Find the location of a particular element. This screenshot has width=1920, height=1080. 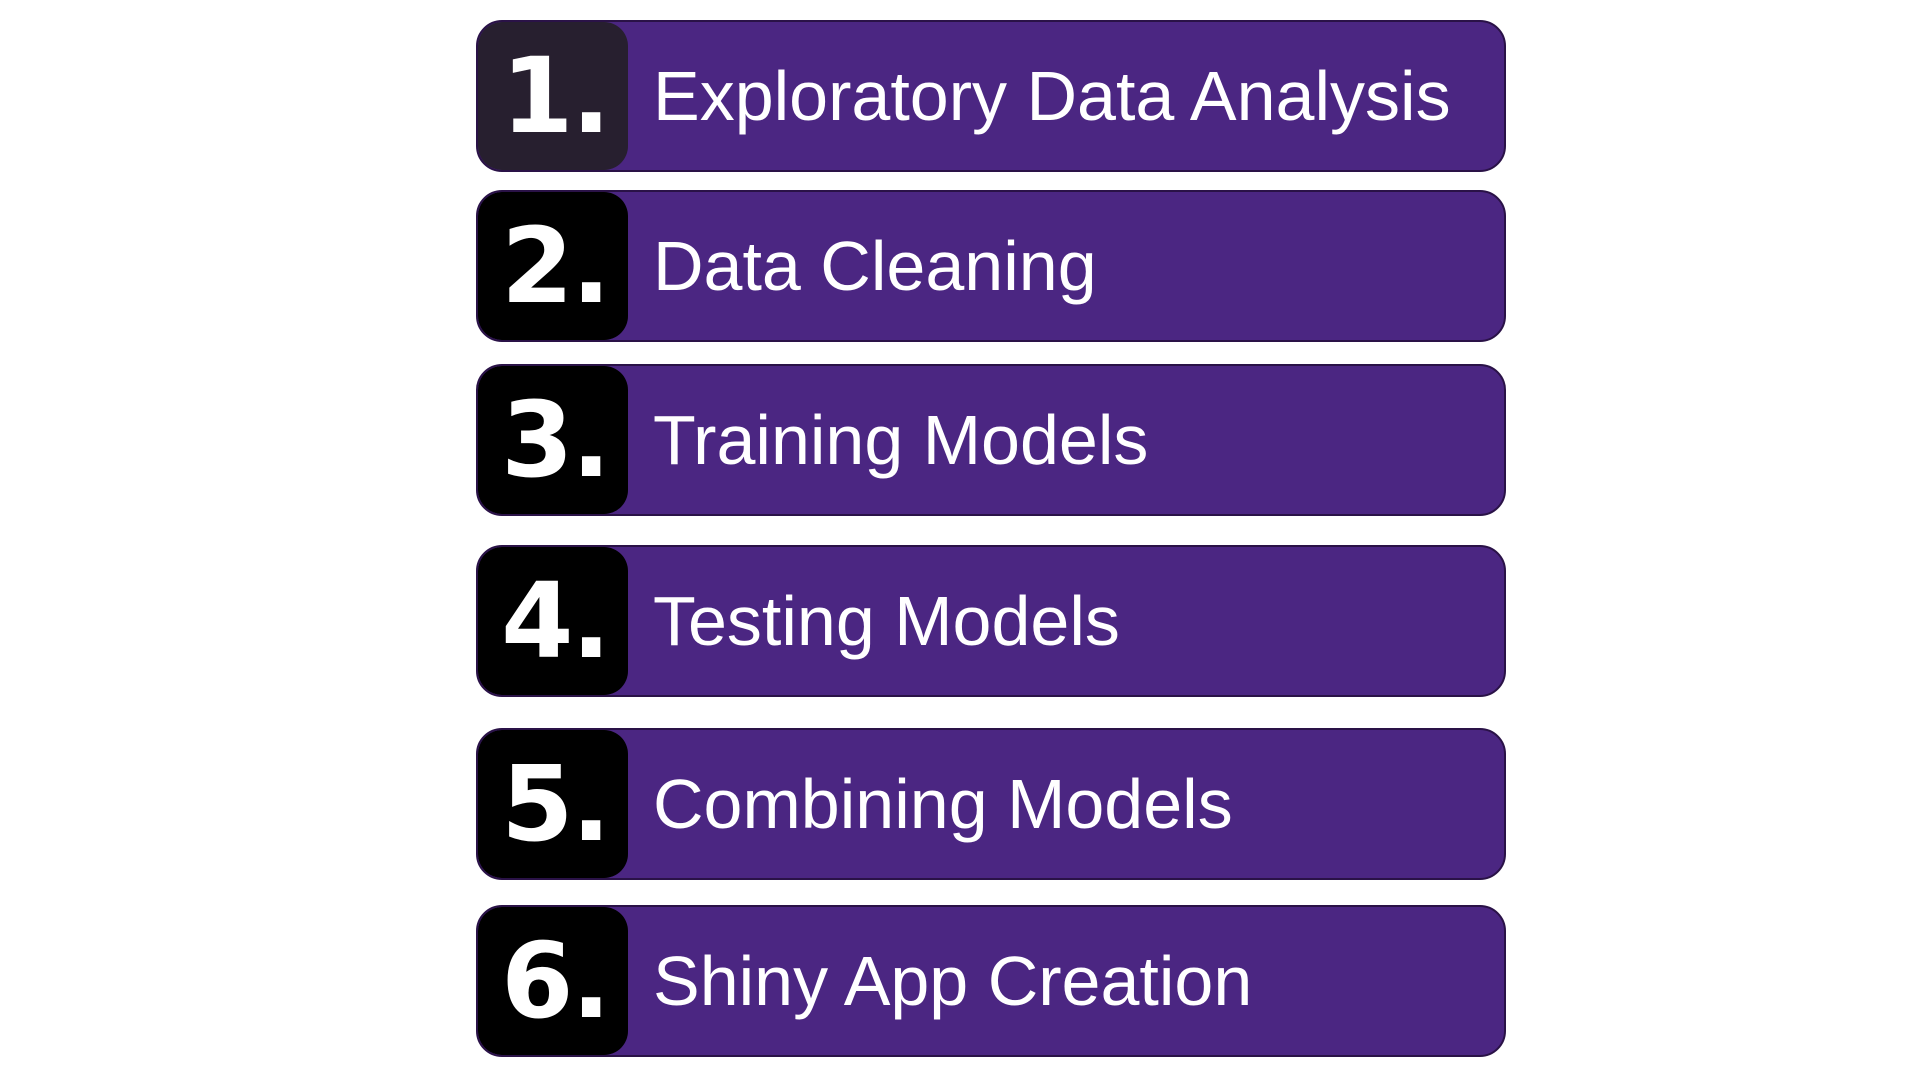

step-label: Testing Models is located at coordinates (886, 621).